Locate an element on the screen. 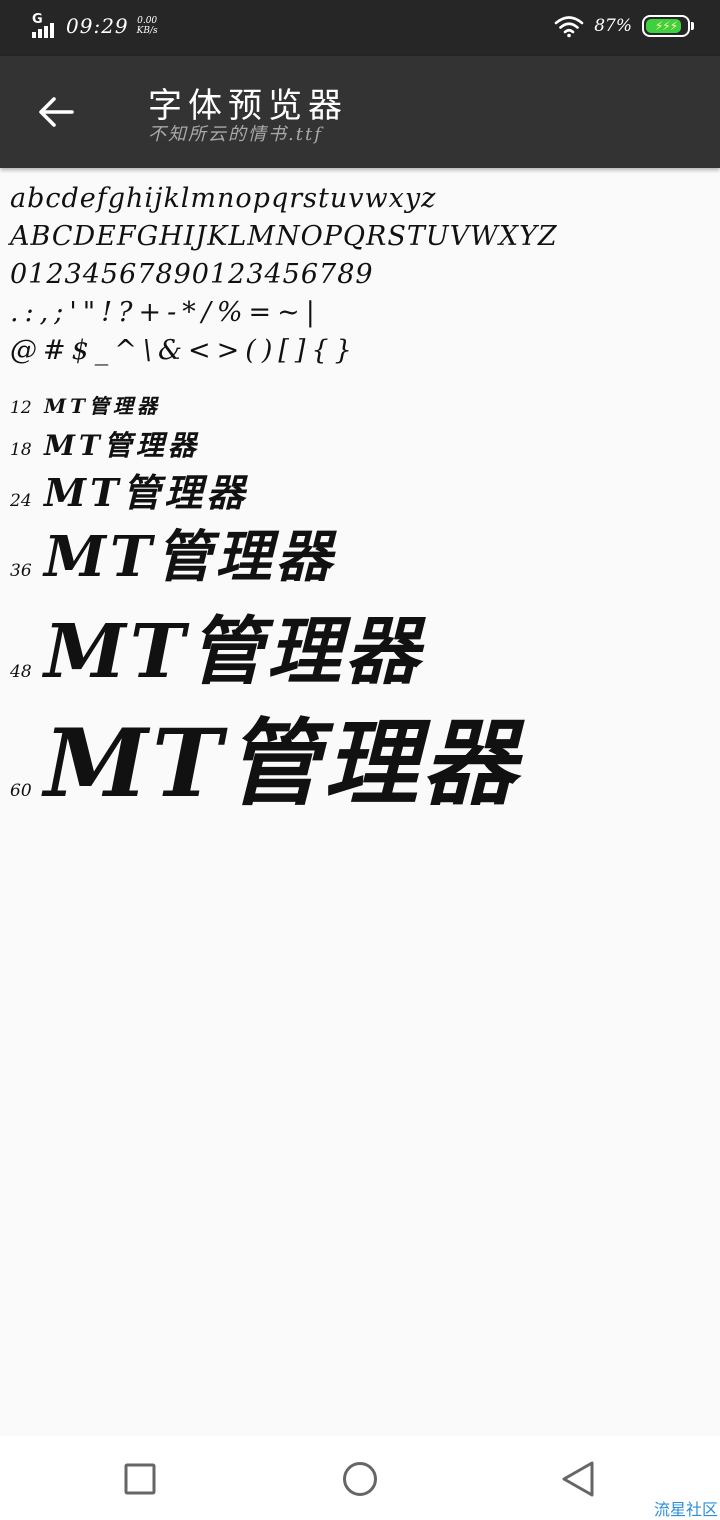 Image resolution: width=720 pixels, height=1520 pixels. battery-icon: ⚡⚡⚡ is located at coordinates (668, 26).